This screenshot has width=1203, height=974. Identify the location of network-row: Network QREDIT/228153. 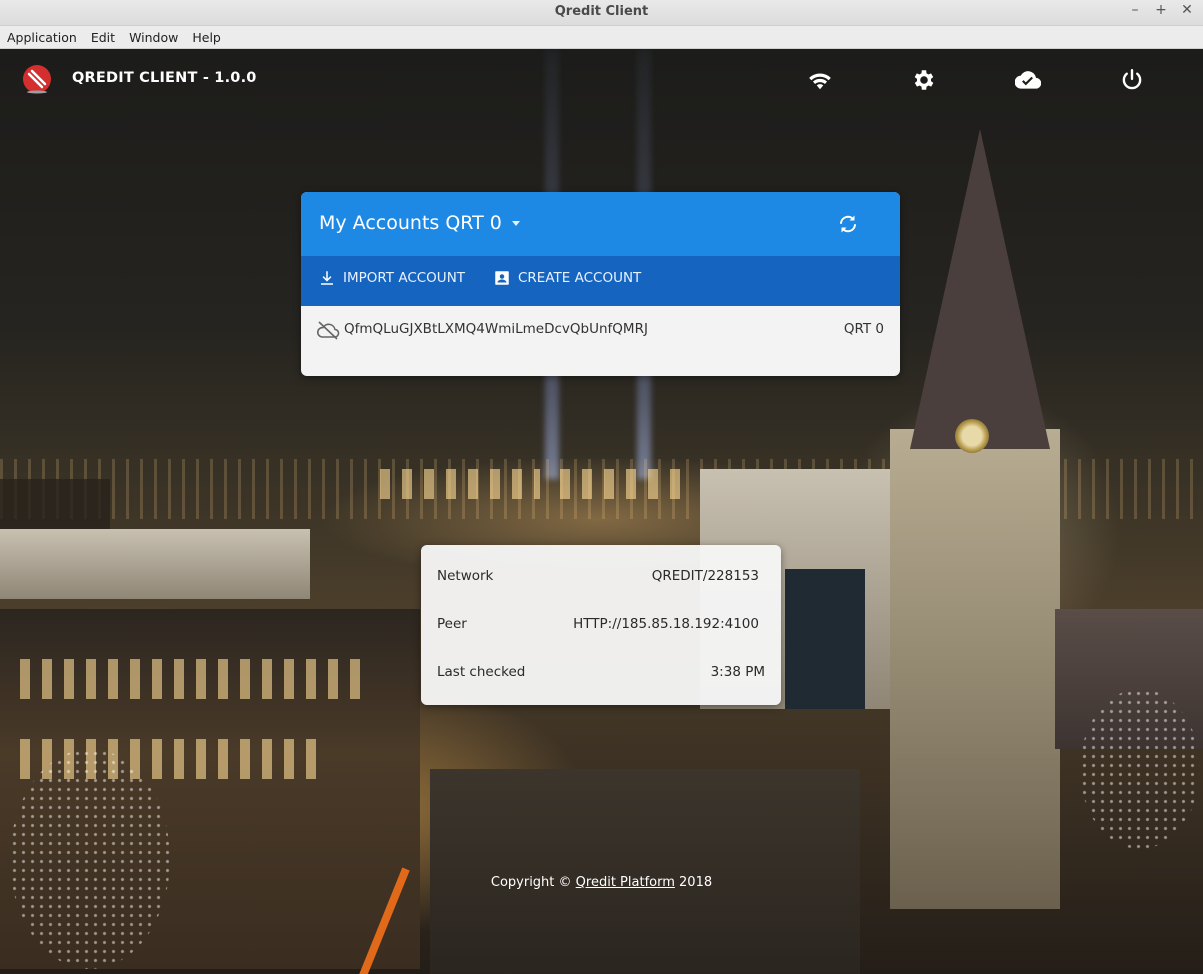
(601, 579).